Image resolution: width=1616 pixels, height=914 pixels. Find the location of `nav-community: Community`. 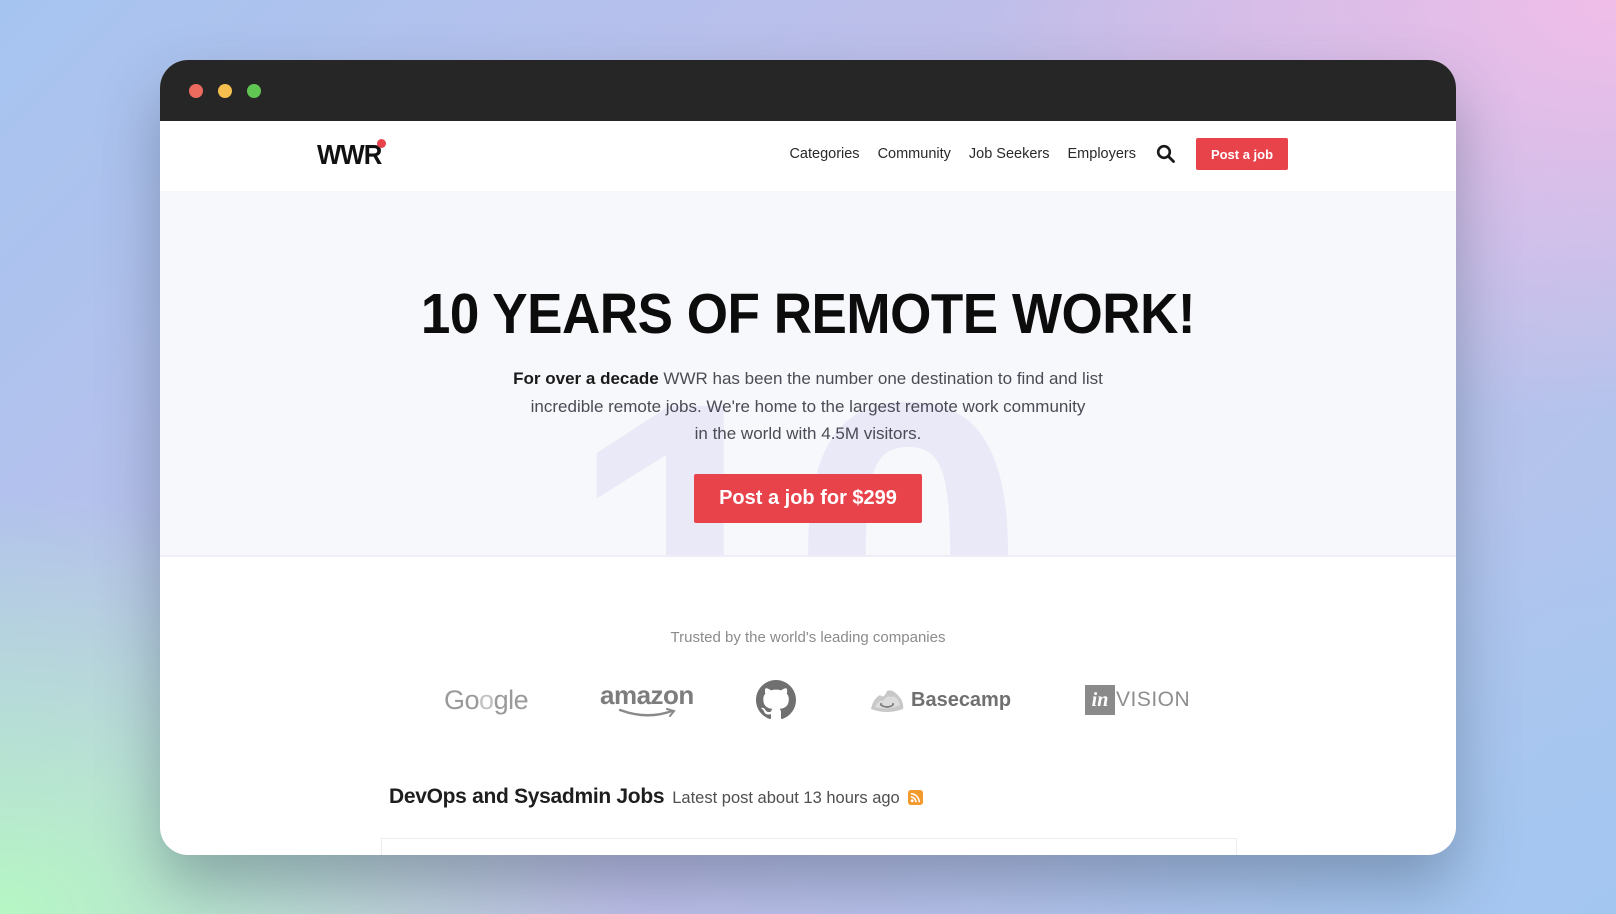

nav-community: Community is located at coordinates (914, 154).